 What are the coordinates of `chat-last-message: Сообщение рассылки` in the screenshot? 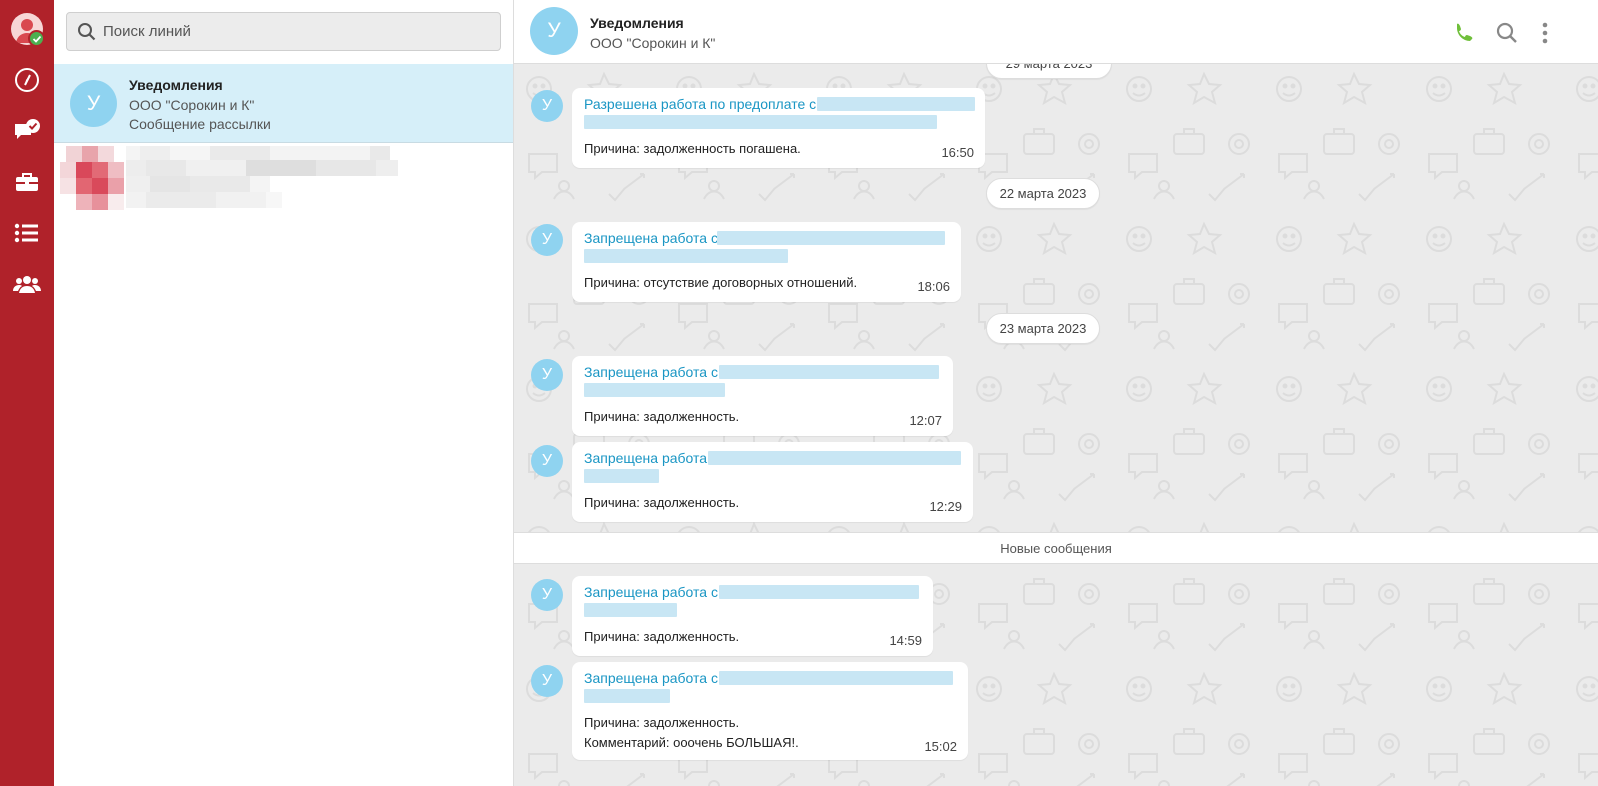 It's located at (200, 124).